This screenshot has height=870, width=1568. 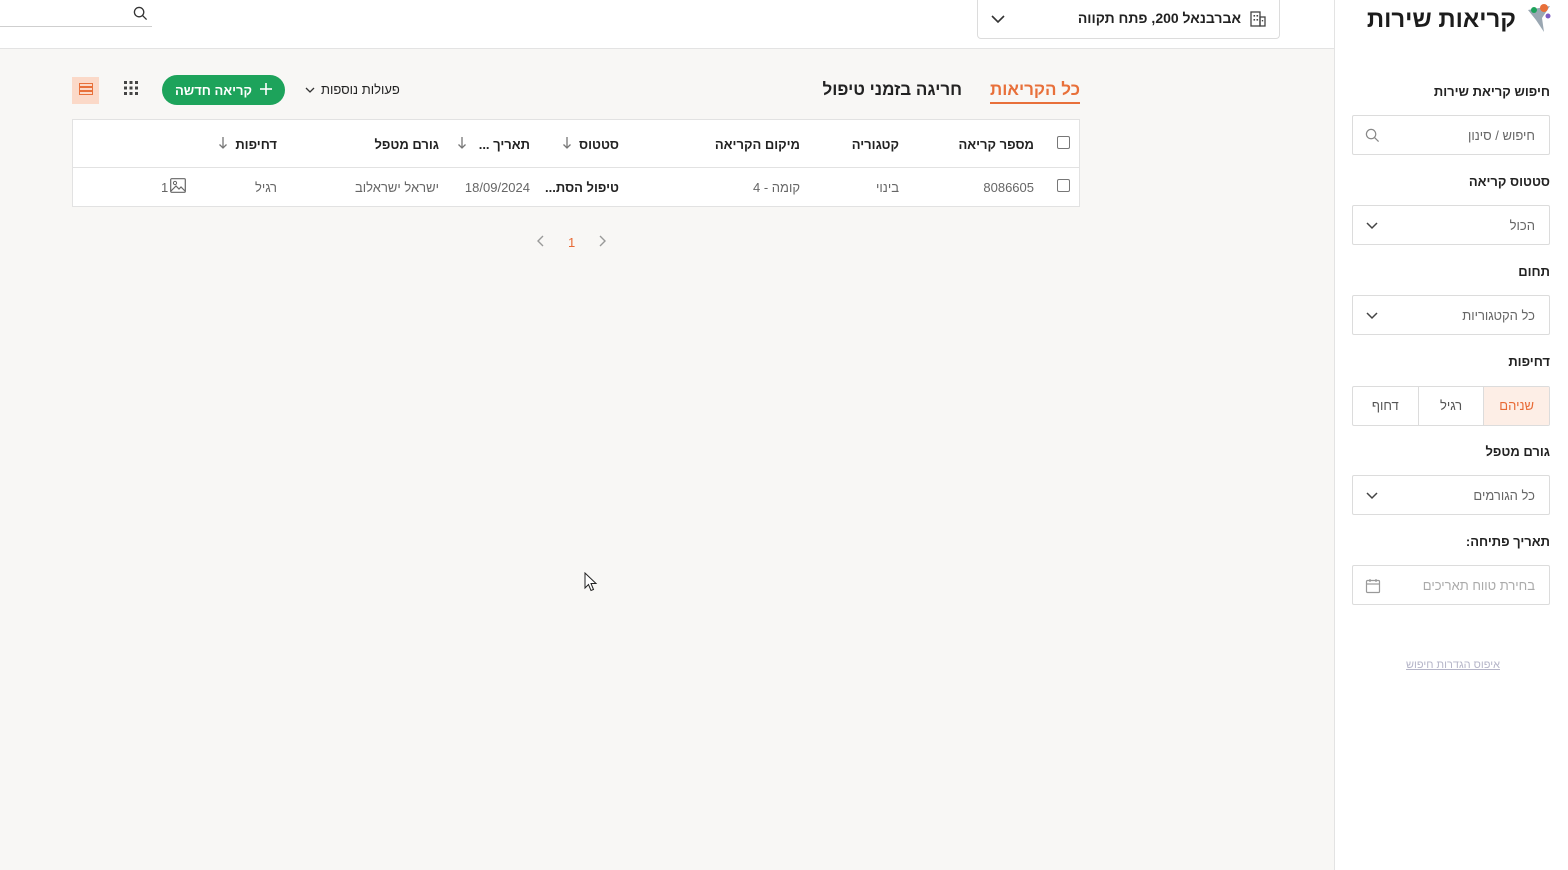 I want to click on chevron-left-icon, so click(x=541, y=242).